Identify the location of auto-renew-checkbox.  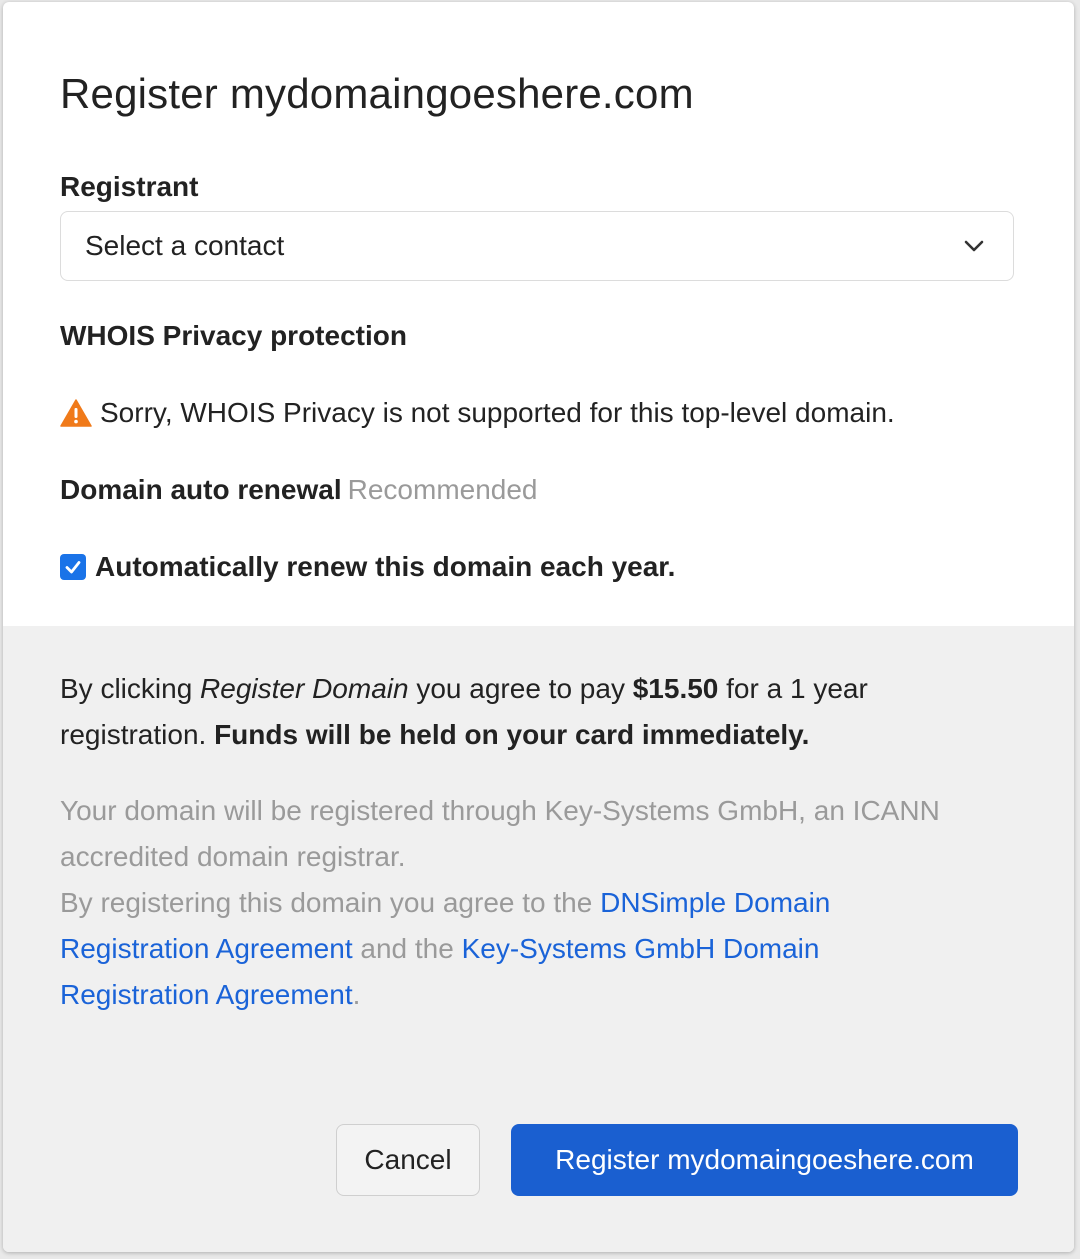
(73, 567).